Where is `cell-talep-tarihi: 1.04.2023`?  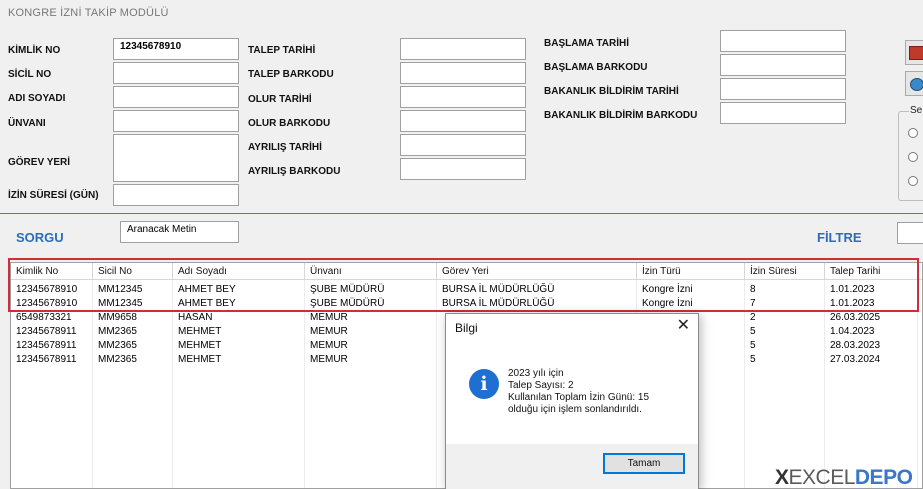 cell-talep-tarihi: 1.04.2023 is located at coordinates (852, 331).